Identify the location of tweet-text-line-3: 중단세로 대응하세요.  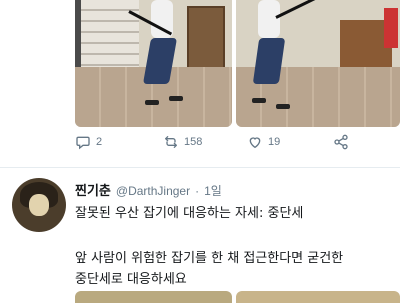
(131, 279).